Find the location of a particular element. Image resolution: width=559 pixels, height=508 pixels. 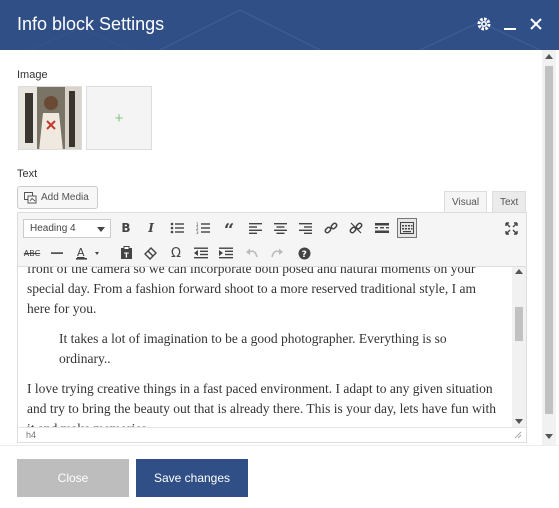

format-select-value: Heading 4 is located at coordinates (53, 228).